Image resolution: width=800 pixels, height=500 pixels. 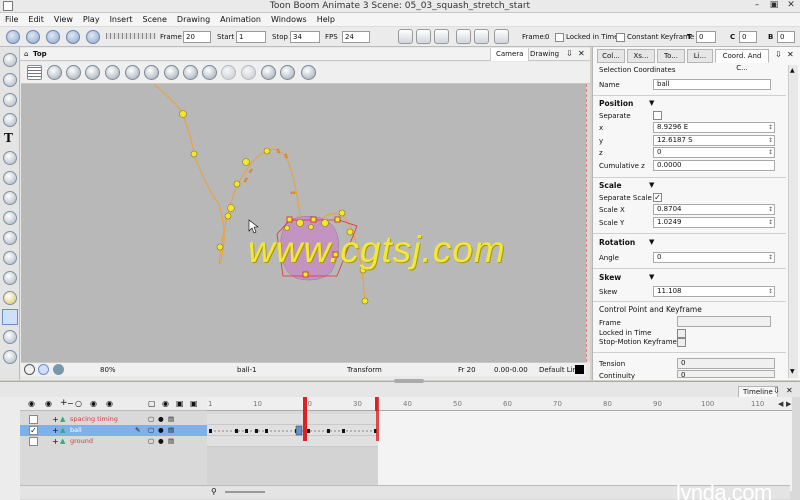 I want to click on menu-drawing: Drawing, so click(x=193, y=20).